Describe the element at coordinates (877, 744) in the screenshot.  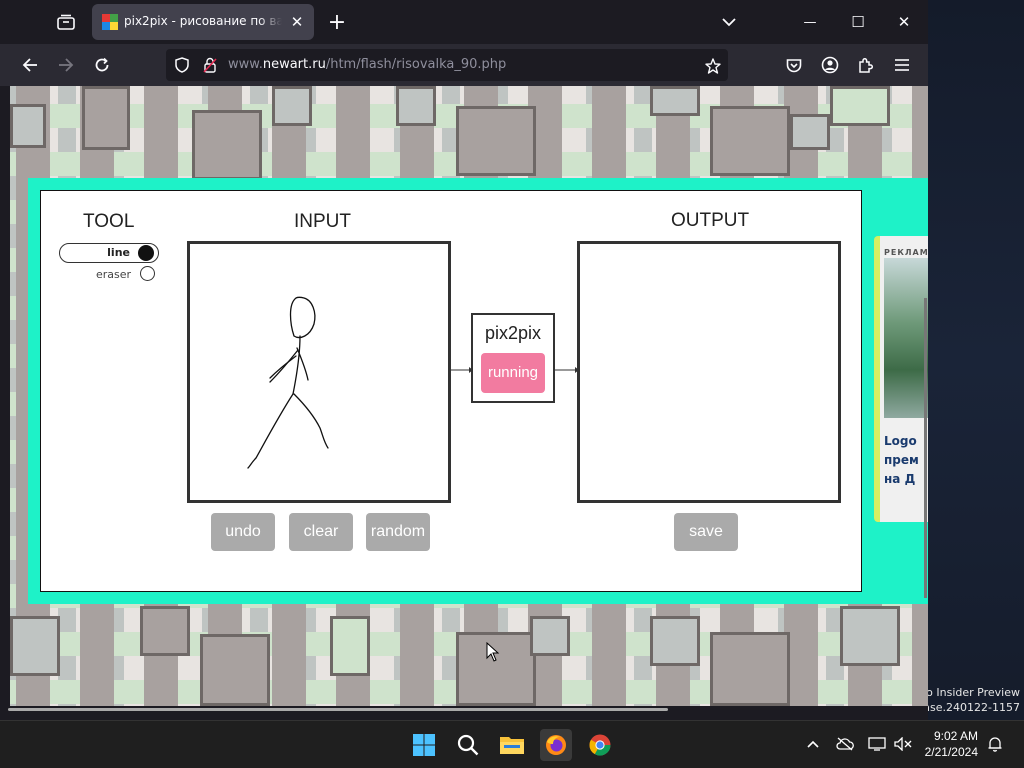
I see `display-icon` at that location.